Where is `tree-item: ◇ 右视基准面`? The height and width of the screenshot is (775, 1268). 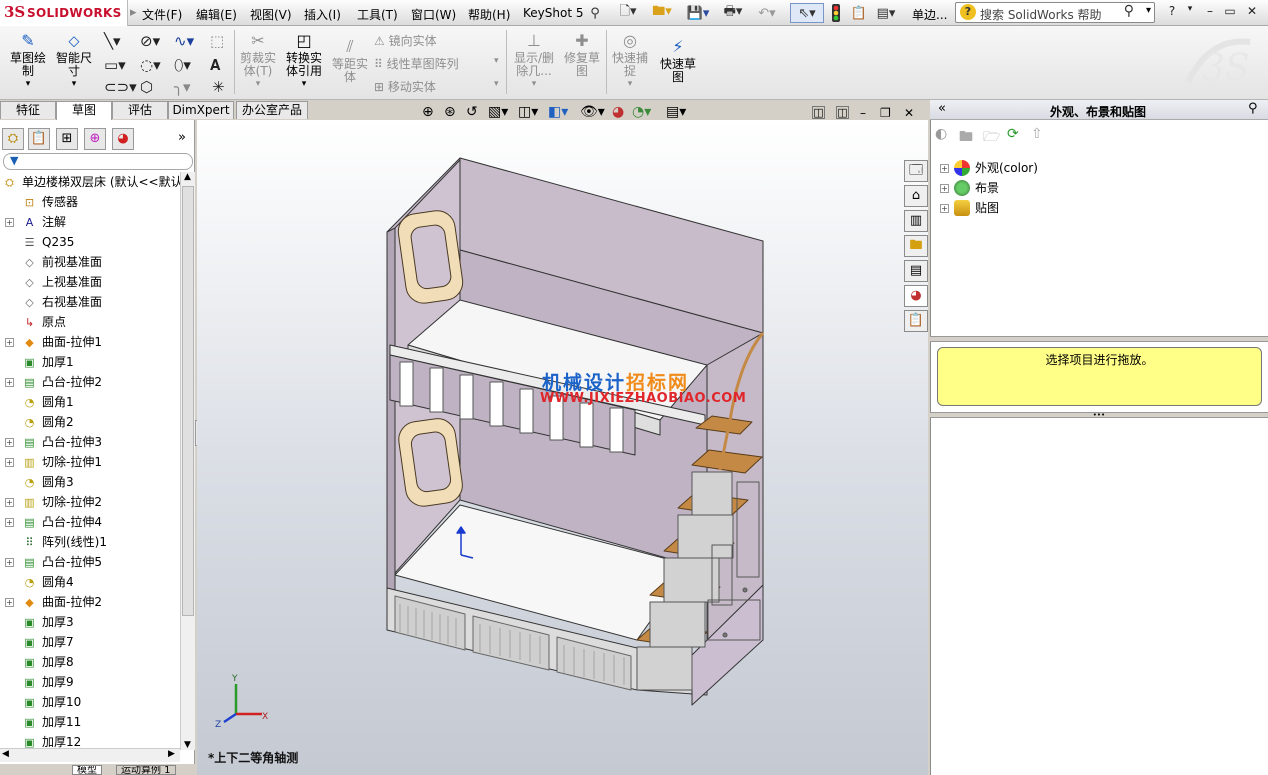
tree-item: ◇ 右视基准面 is located at coordinates (90, 302).